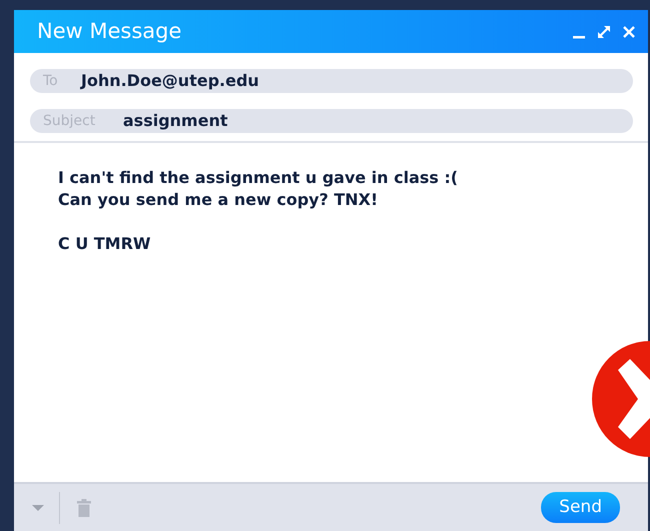 The height and width of the screenshot is (531, 650). I want to click on expand-icon, so click(604, 32).